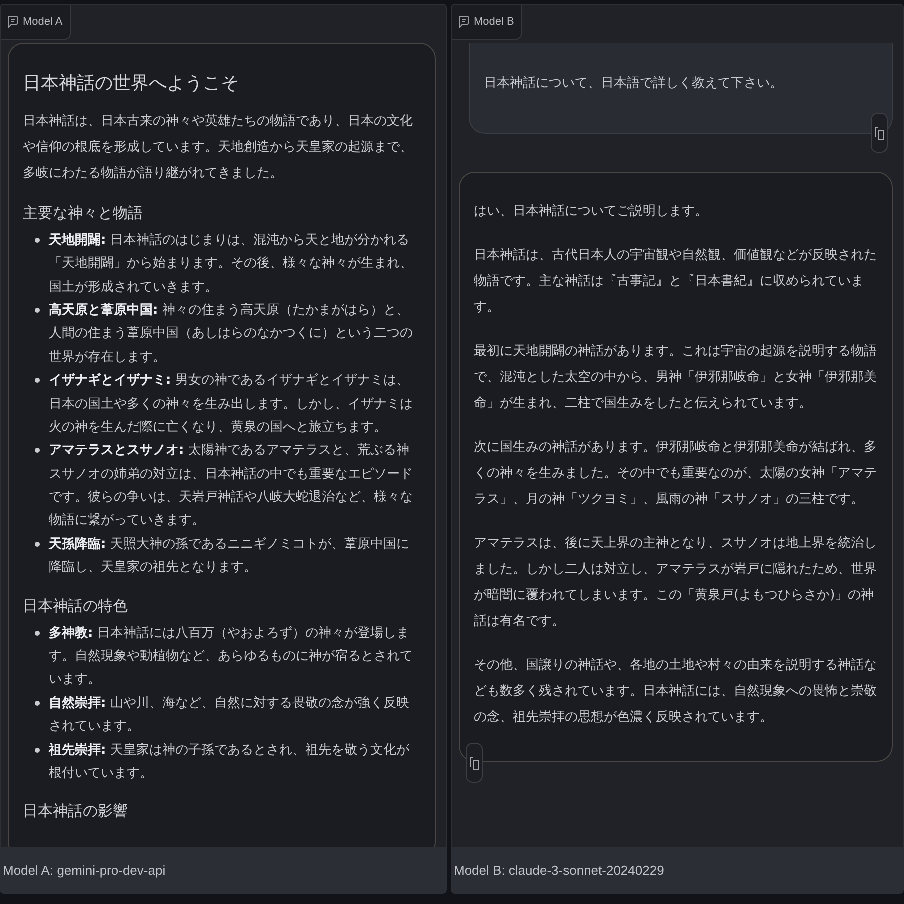 The height and width of the screenshot is (904, 904). Describe the element at coordinates (218, 147) in the screenshot. I see `message-paragraph: 日本神話は、日本古来の神々や英雄たちの物語であり、日本の文化や信仰の根底を形成しています。天地創造から天皇家の起源まで、多岐にわたる物語が語り継がれてきました。` at that location.